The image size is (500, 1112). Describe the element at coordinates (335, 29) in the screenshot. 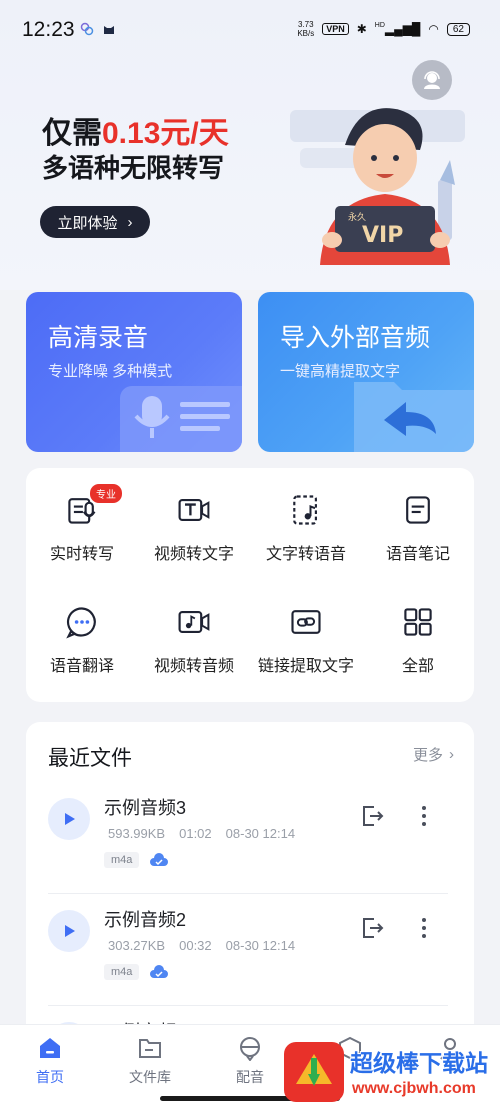

I see `vpn-icon: VPN` at that location.